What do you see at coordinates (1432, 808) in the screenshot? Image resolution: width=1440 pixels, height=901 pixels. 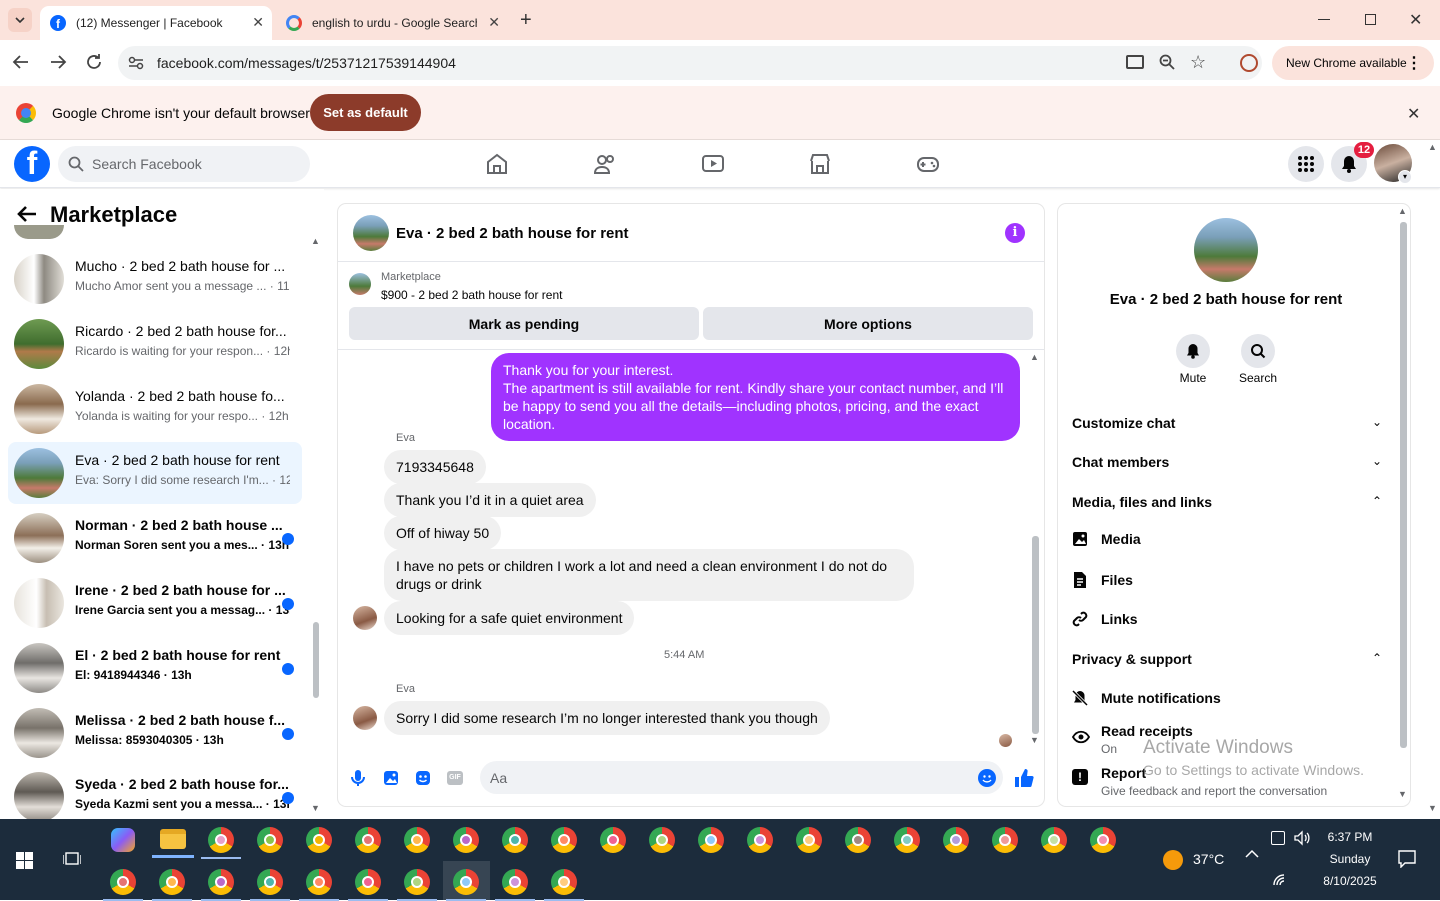 I see `page-scroll-down: ▼` at bounding box center [1432, 808].